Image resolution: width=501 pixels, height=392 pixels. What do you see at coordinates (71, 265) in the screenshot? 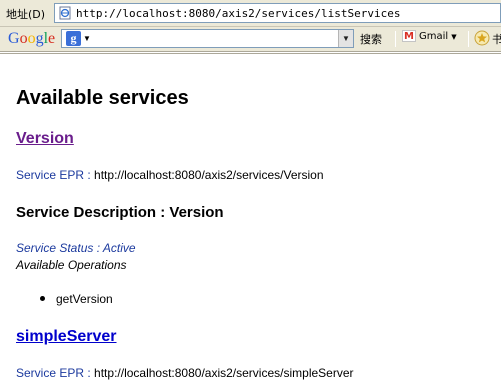
I see `operations-label: Available Operations` at bounding box center [71, 265].